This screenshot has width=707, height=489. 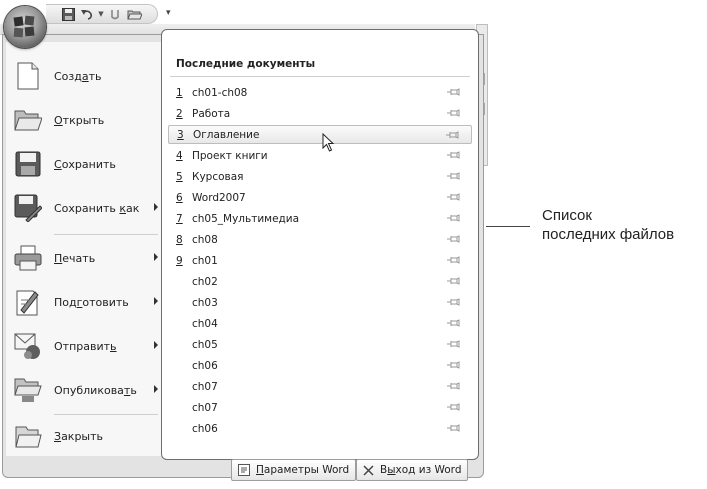 What do you see at coordinates (179, 176) in the screenshot?
I see `recent-document-number: 5` at bounding box center [179, 176].